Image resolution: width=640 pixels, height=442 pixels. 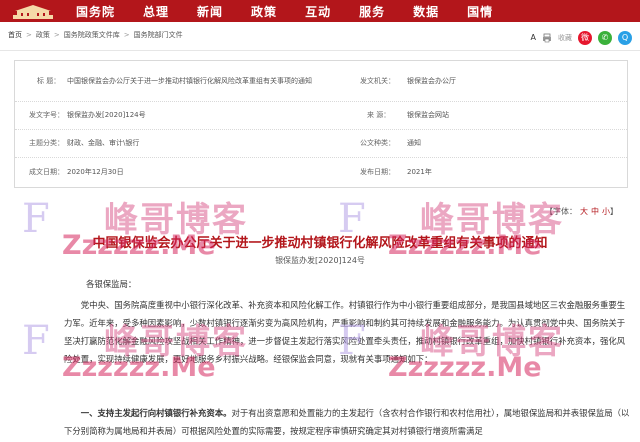 I want to click on info-docno-value: 银保监办发[2020]124号, so click(x=106, y=115).